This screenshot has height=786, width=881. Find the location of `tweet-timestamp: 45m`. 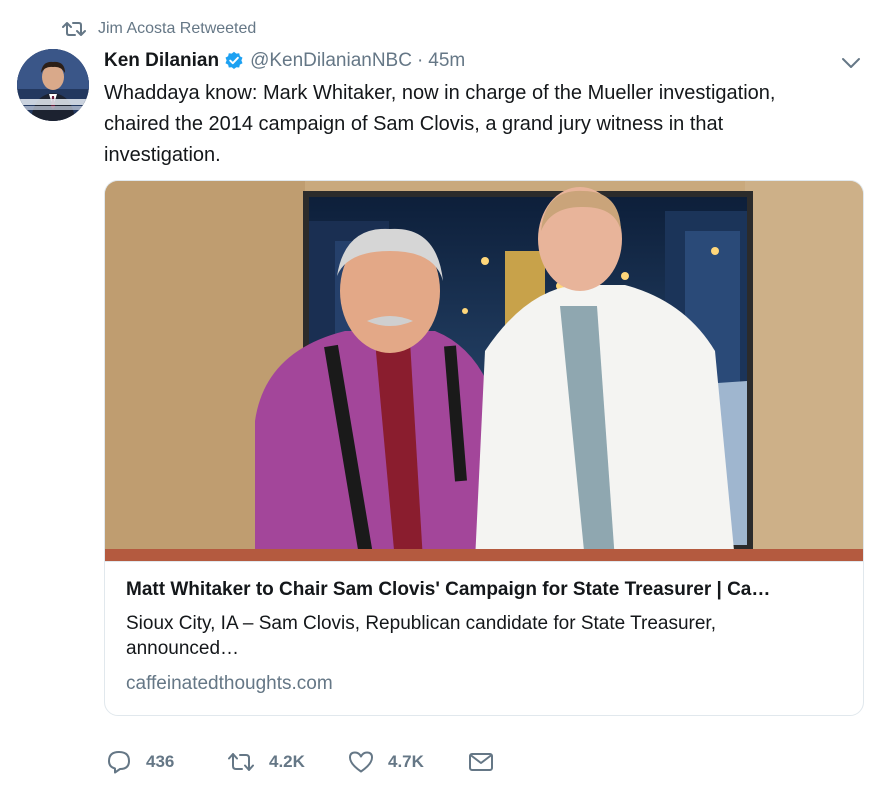

tweet-timestamp: 45m is located at coordinates (446, 61).